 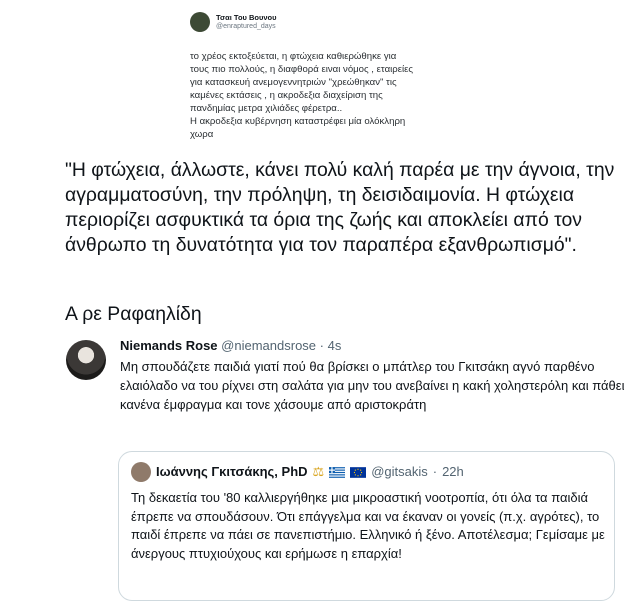 What do you see at coordinates (337, 472) in the screenshot?
I see `greek-flag-icon` at bounding box center [337, 472].